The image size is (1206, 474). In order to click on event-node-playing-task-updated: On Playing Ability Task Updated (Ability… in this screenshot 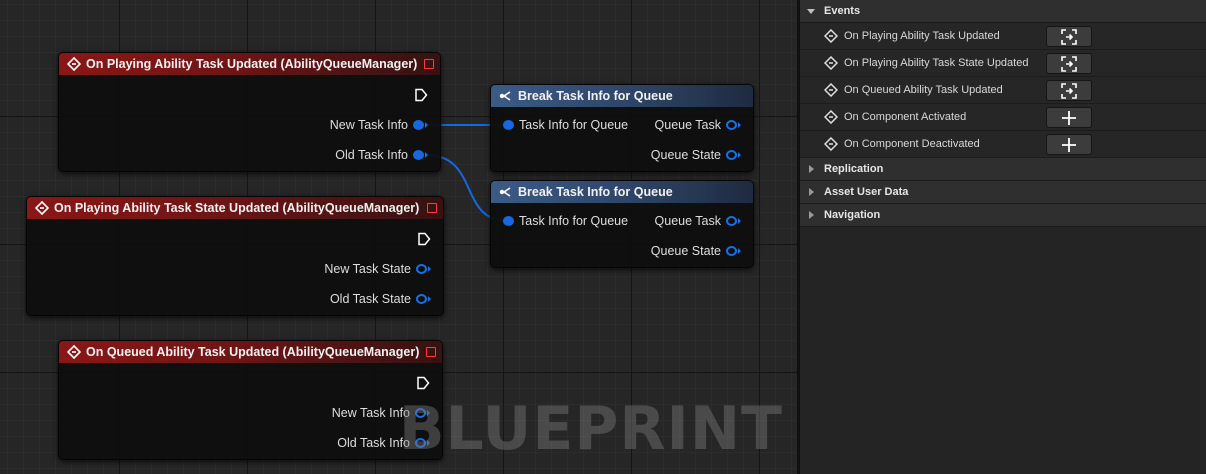, I will do `click(249, 112)`.